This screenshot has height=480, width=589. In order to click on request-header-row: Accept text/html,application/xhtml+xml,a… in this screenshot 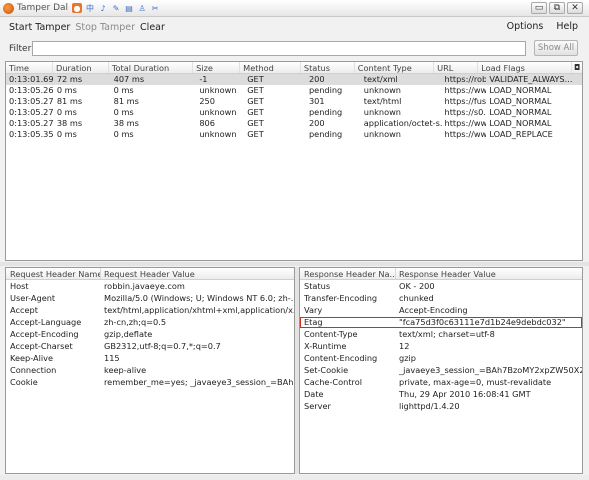, I will do `click(150, 310)`.